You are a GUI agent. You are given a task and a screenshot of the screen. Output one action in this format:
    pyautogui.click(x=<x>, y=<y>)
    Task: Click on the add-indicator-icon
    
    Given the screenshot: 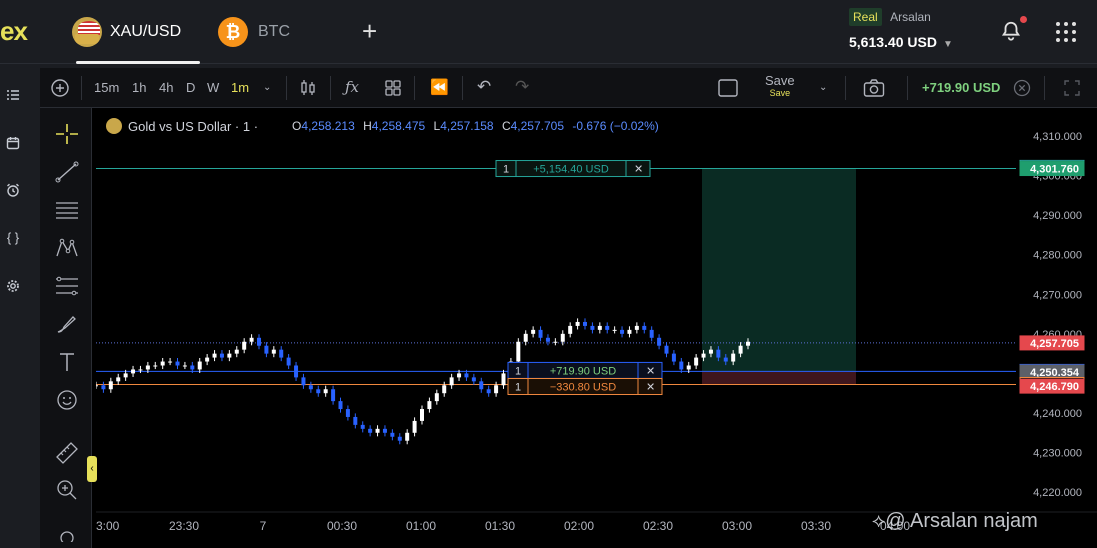 What is the action you would take?
    pyautogui.click(x=60, y=88)
    